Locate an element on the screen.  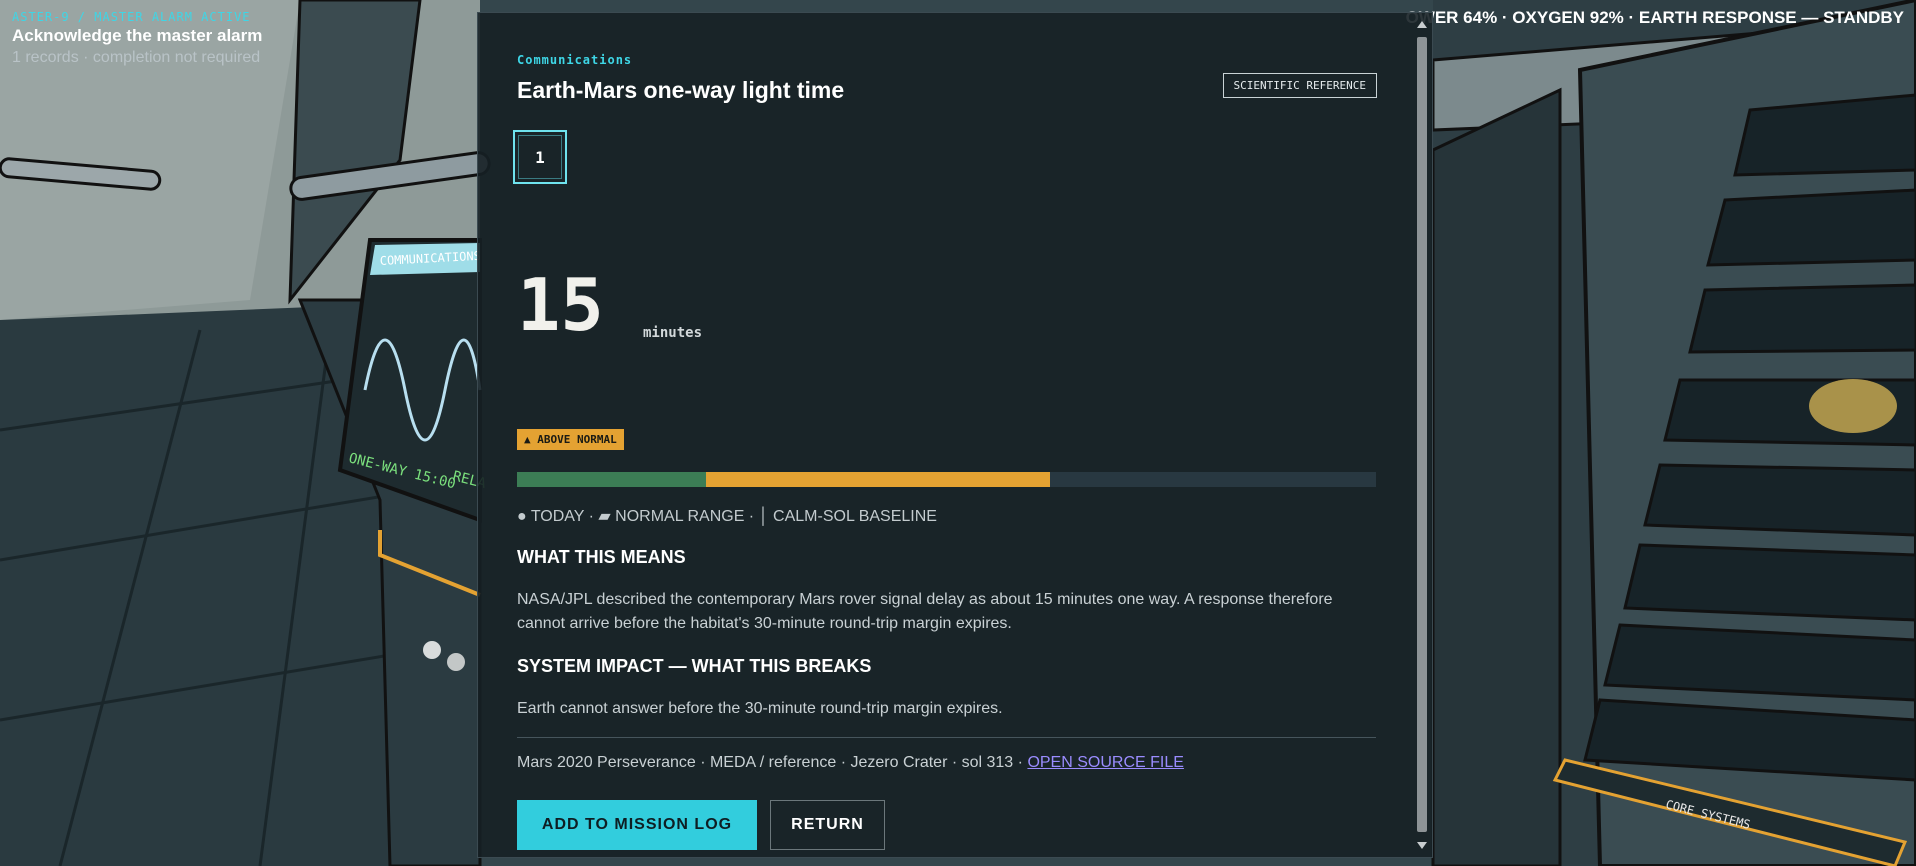
alarm-label: ASTER-9 / MASTER ALARM ACTIVE is located at coordinates (131, 17).